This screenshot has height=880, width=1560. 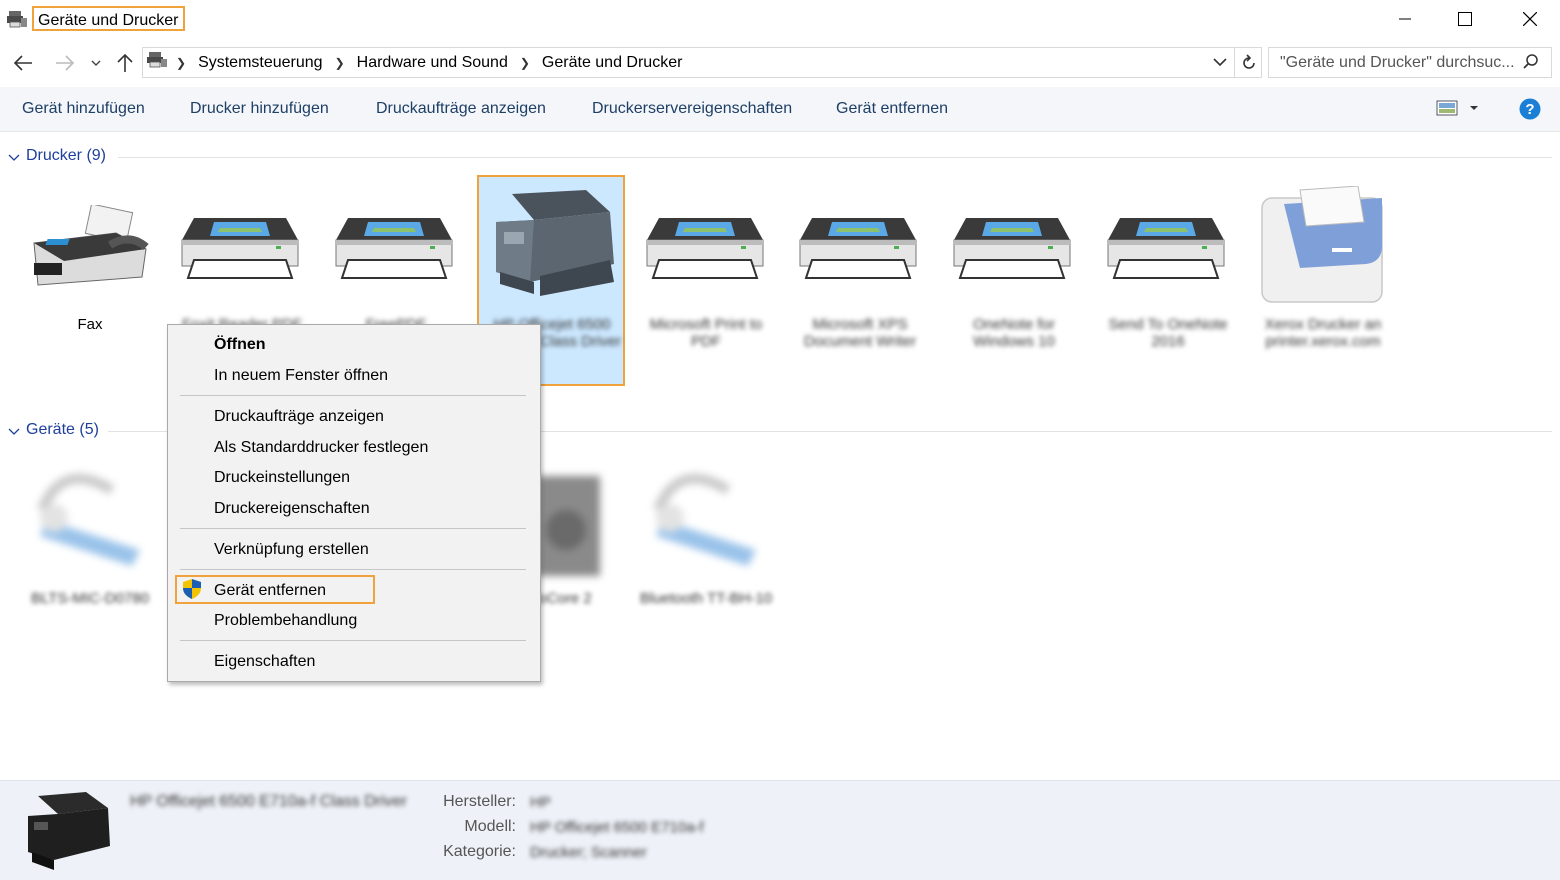 What do you see at coordinates (1168, 333) in the screenshot?
I see `printer-label-send-onenote: Send To OneNote 2016` at bounding box center [1168, 333].